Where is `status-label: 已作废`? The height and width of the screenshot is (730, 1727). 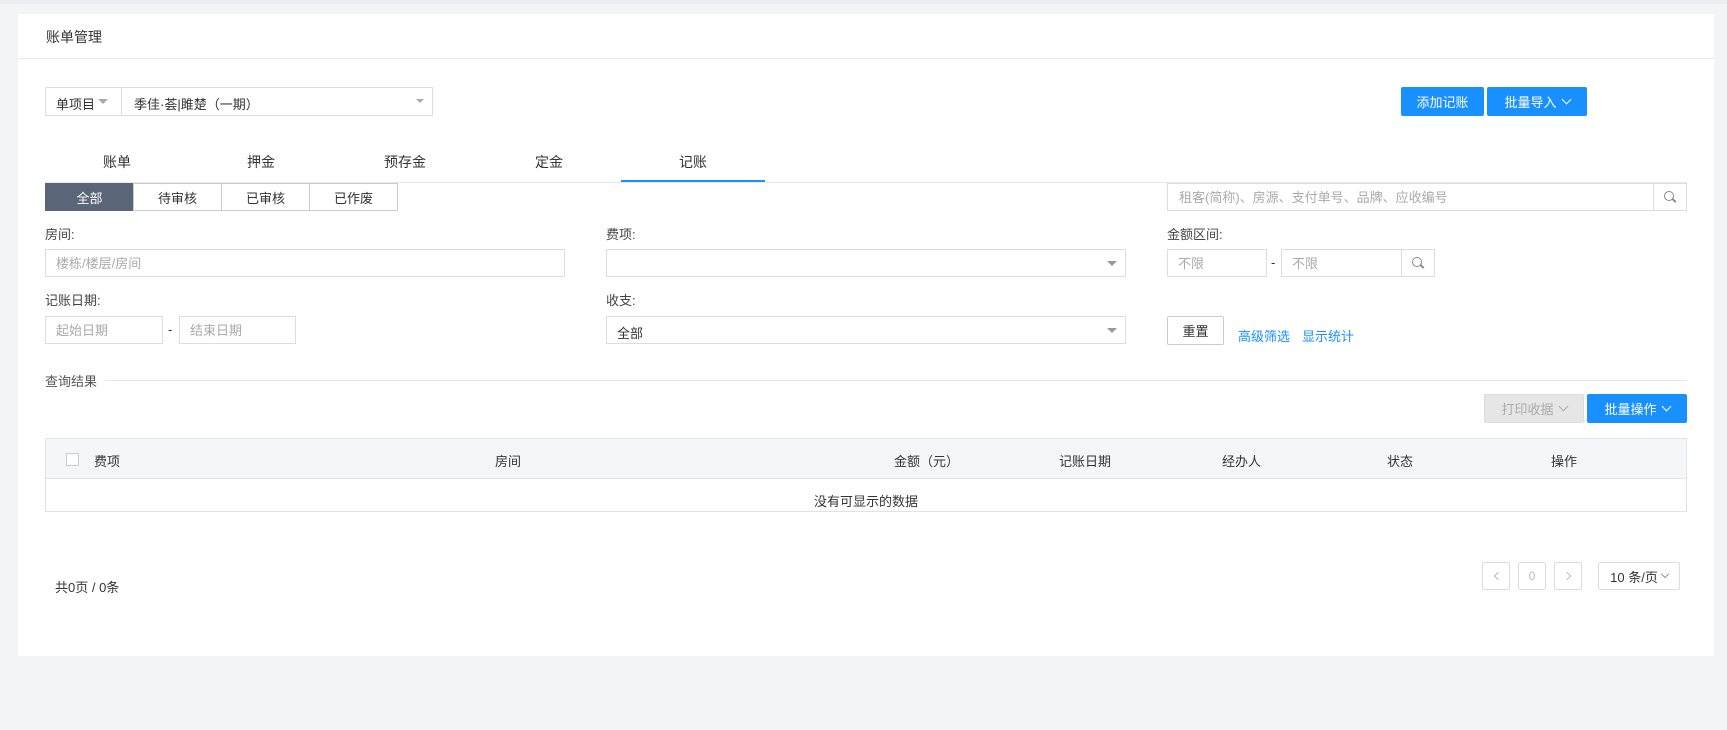
status-label: 已作废 is located at coordinates (353, 198).